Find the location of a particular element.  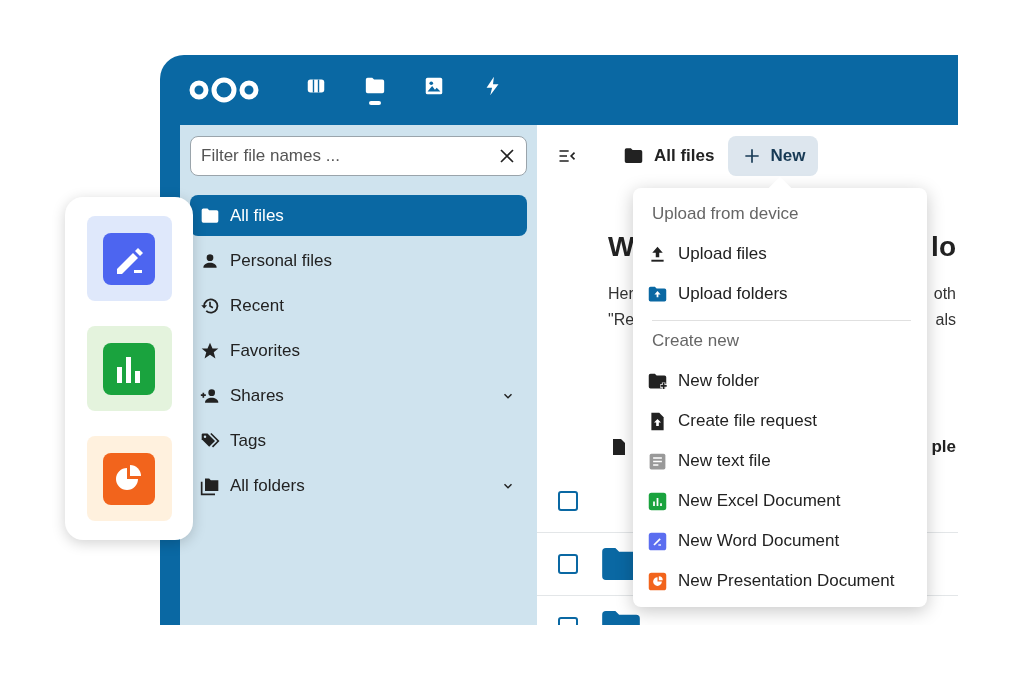

column-header: ple is located at coordinates (943, 447).